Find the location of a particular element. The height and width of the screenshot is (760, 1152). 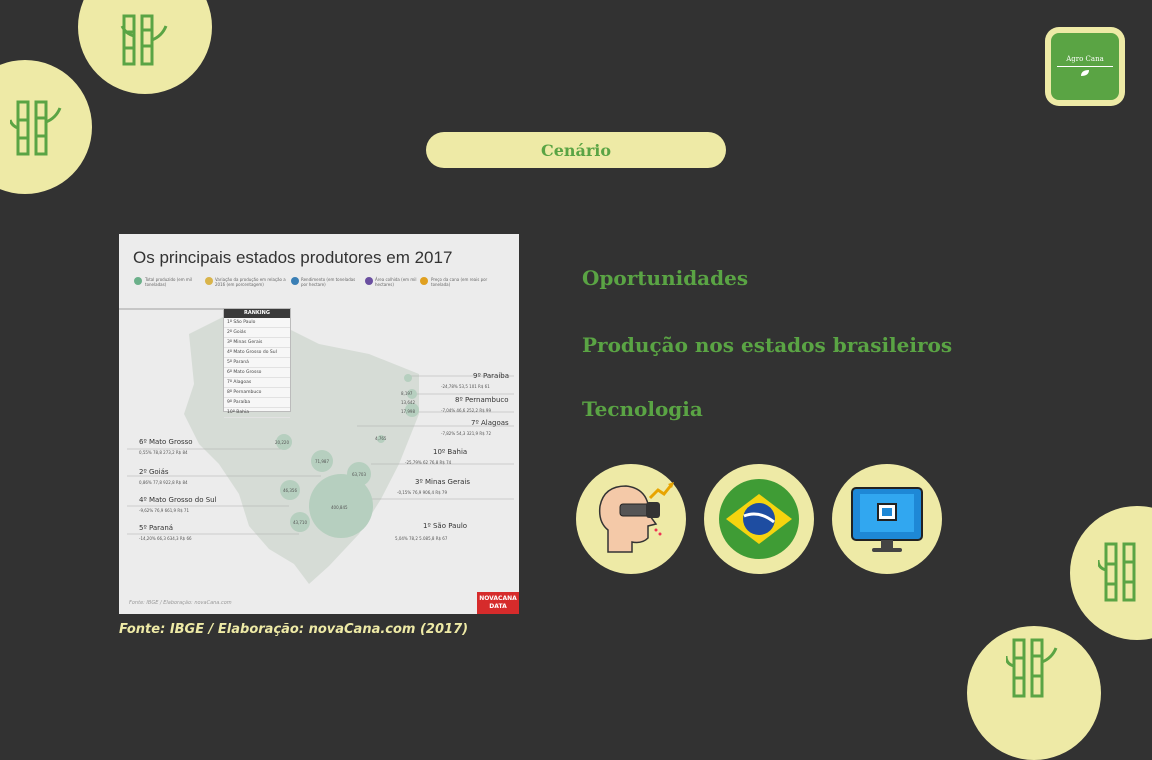

bubble-value: 8,197 is located at coordinates (407, 393).